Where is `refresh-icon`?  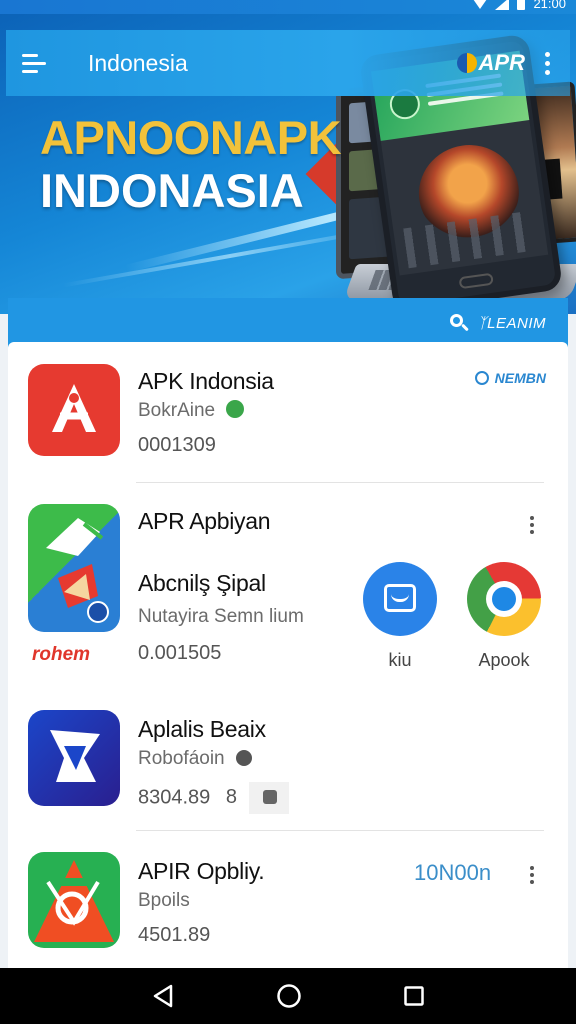 refresh-icon is located at coordinates (481, 378).